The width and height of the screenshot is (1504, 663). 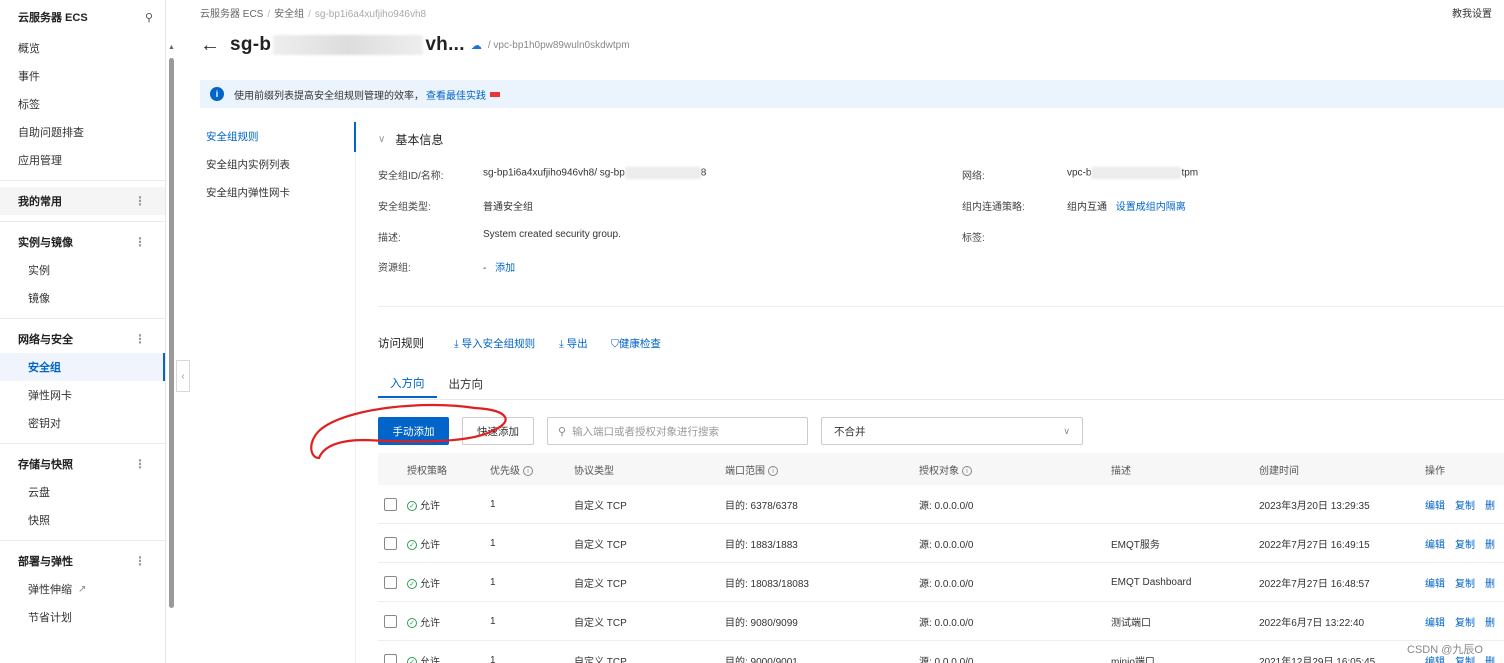 What do you see at coordinates (615, 344) in the screenshot?
I see `shield-check-icon: ⛉` at bounding box center [615, 344].